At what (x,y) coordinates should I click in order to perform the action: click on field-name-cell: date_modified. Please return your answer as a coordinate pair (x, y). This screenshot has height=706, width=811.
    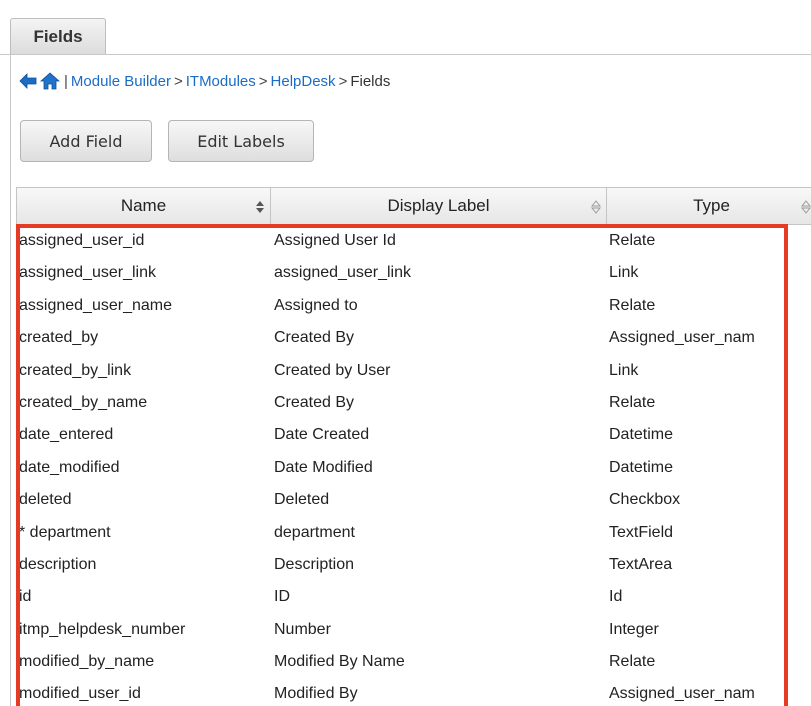
    Looking at the image, I should click on (144, 468).